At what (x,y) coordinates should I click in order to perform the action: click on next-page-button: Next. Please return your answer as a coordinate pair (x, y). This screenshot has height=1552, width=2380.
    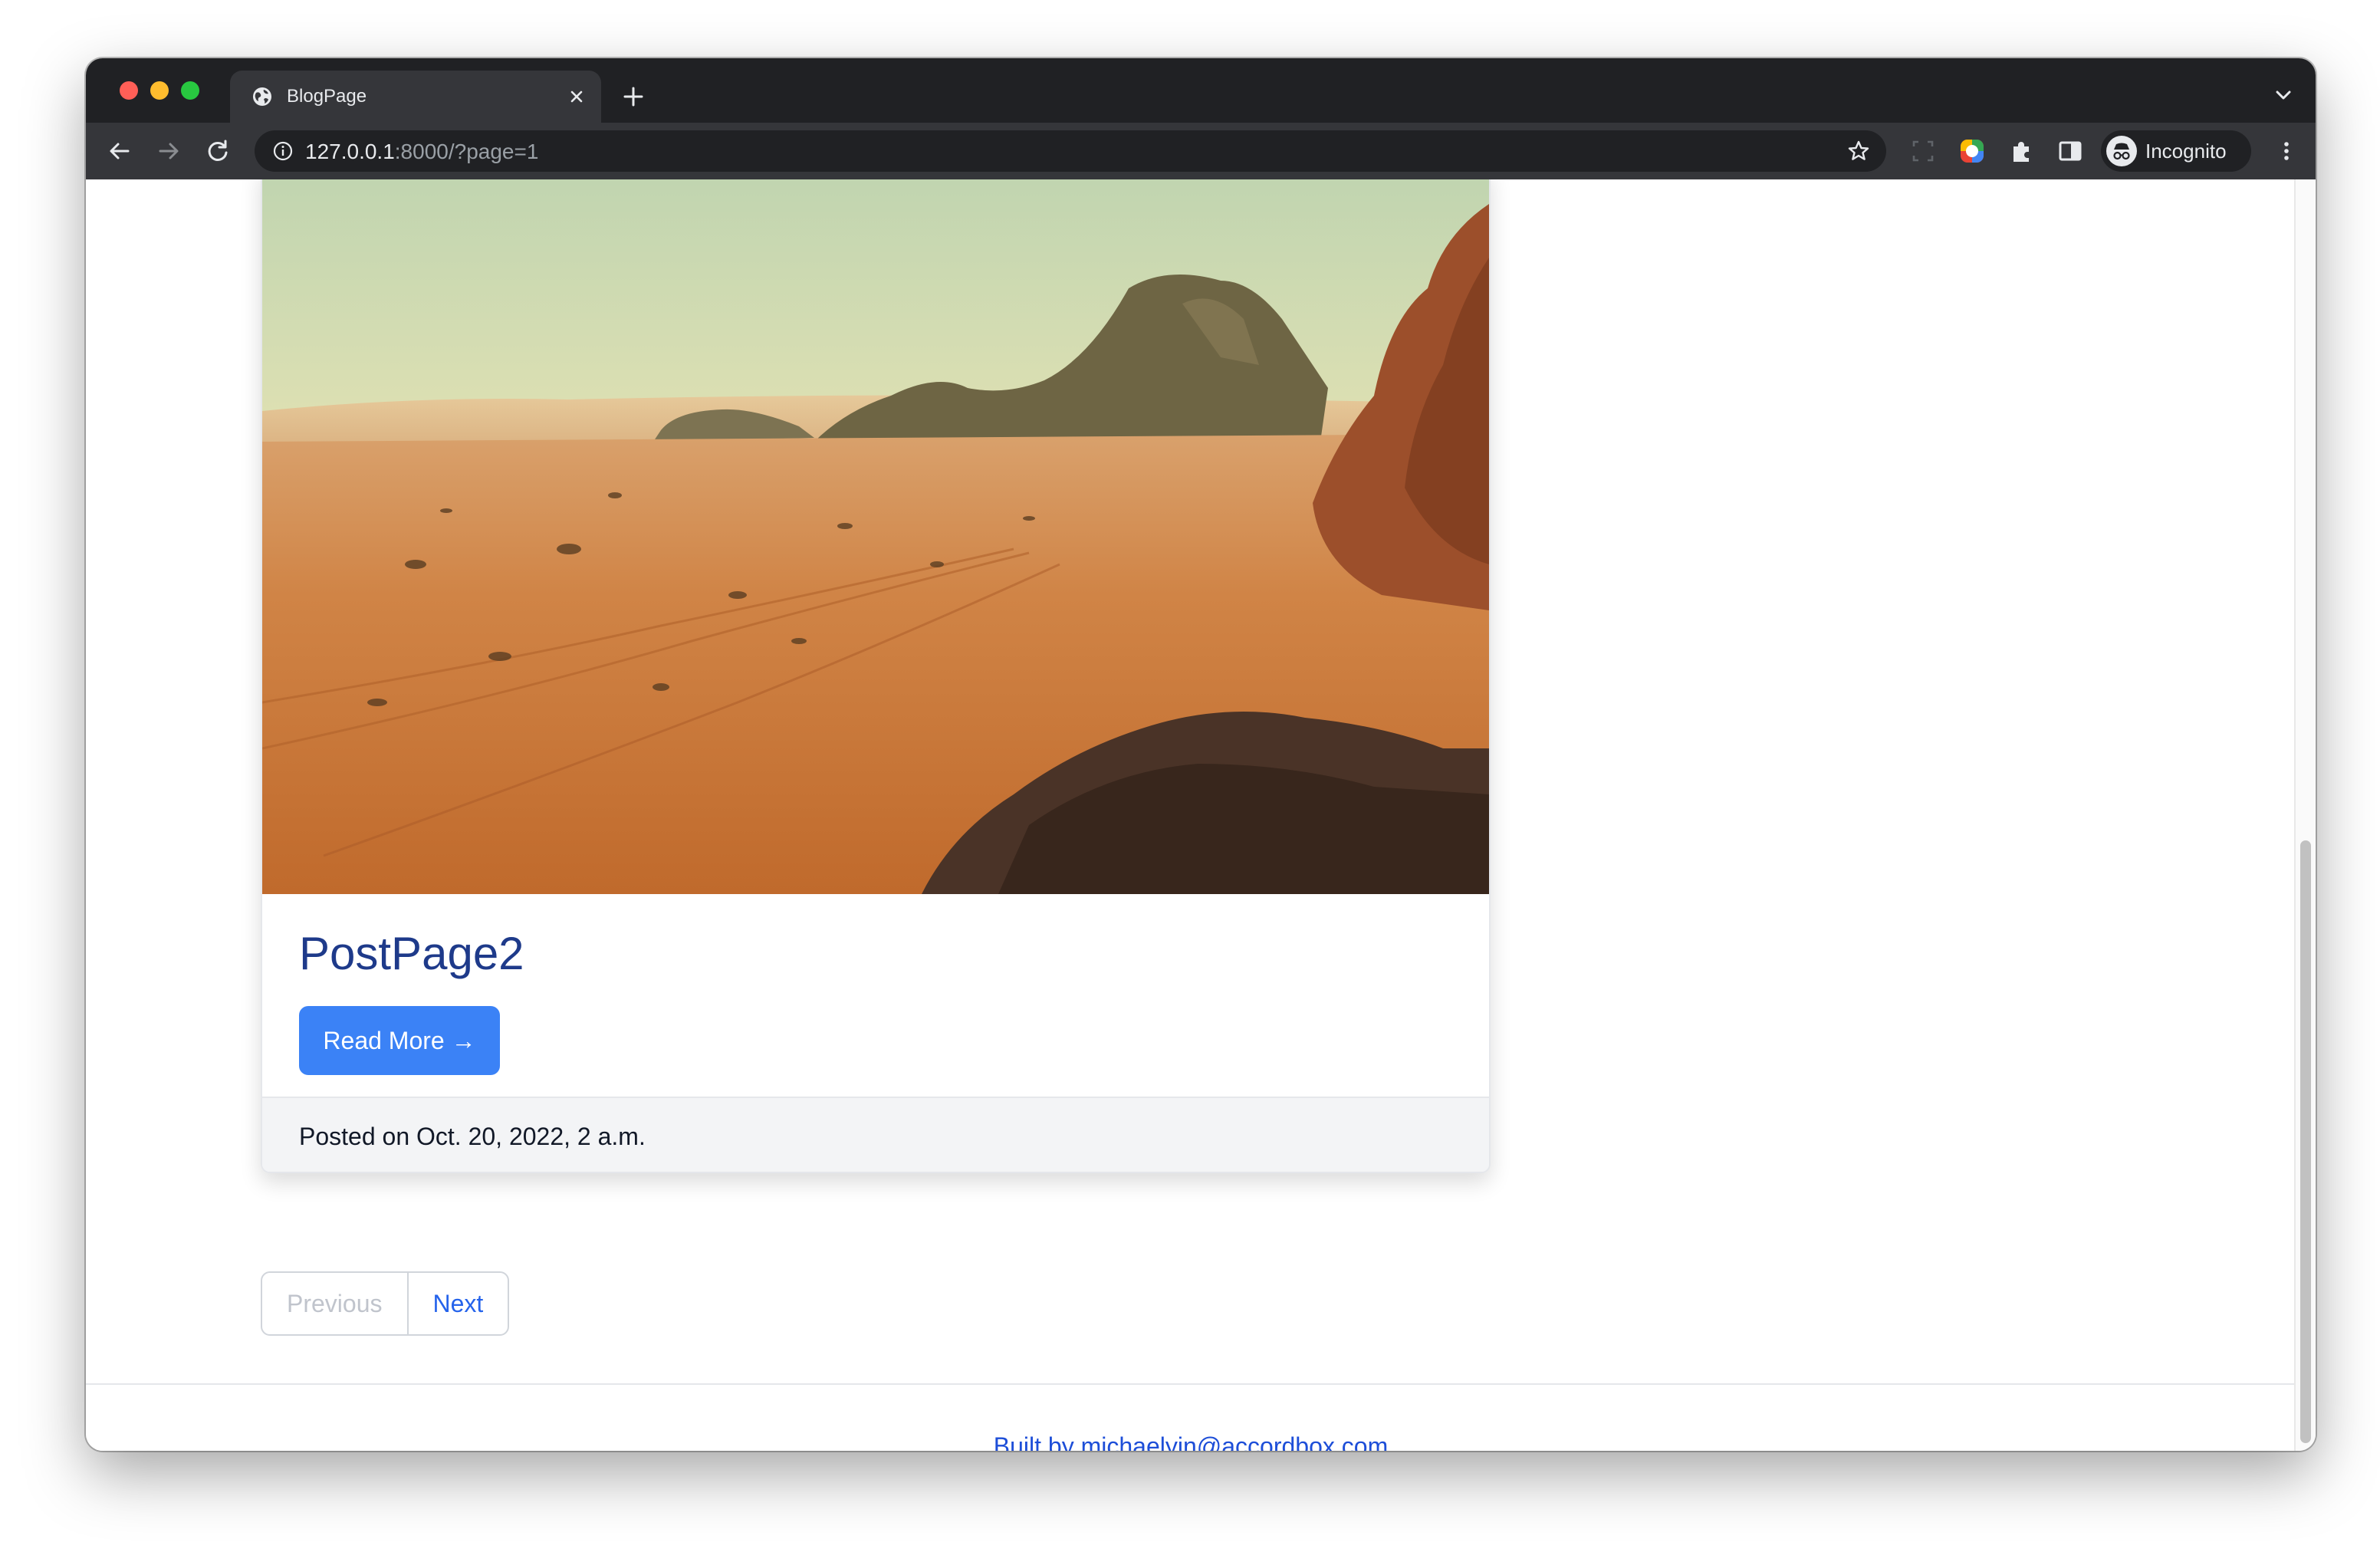
    Looking at the image, I should click on (459, 1303).